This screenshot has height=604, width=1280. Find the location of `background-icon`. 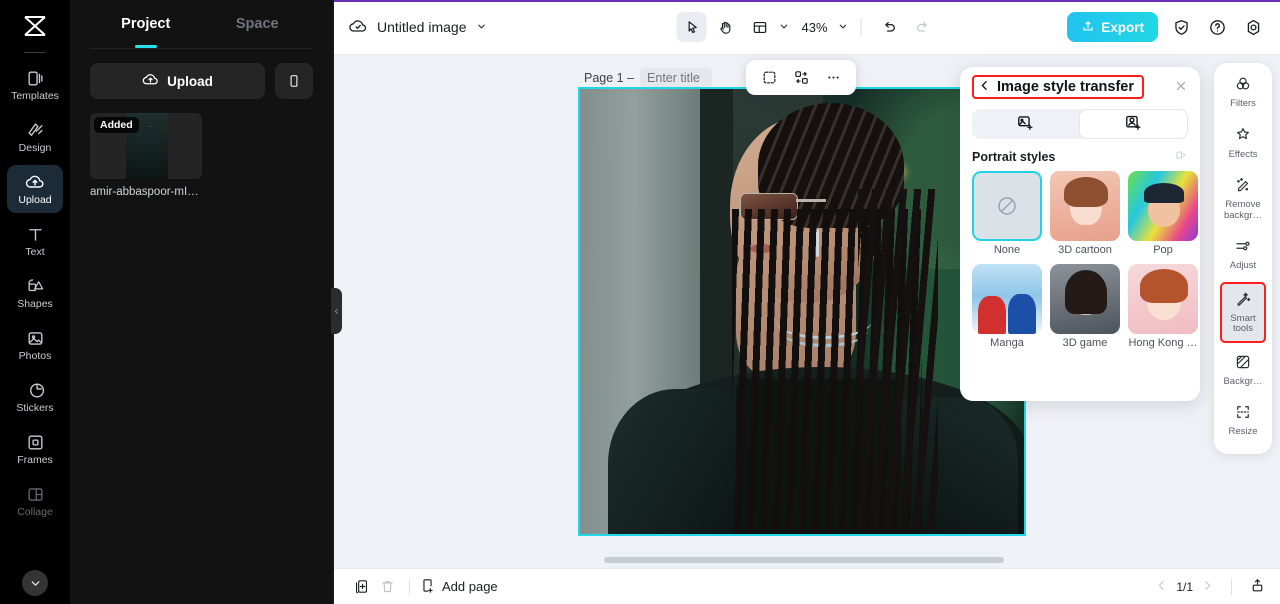

background-icon is located at coordinates (1243, 363).